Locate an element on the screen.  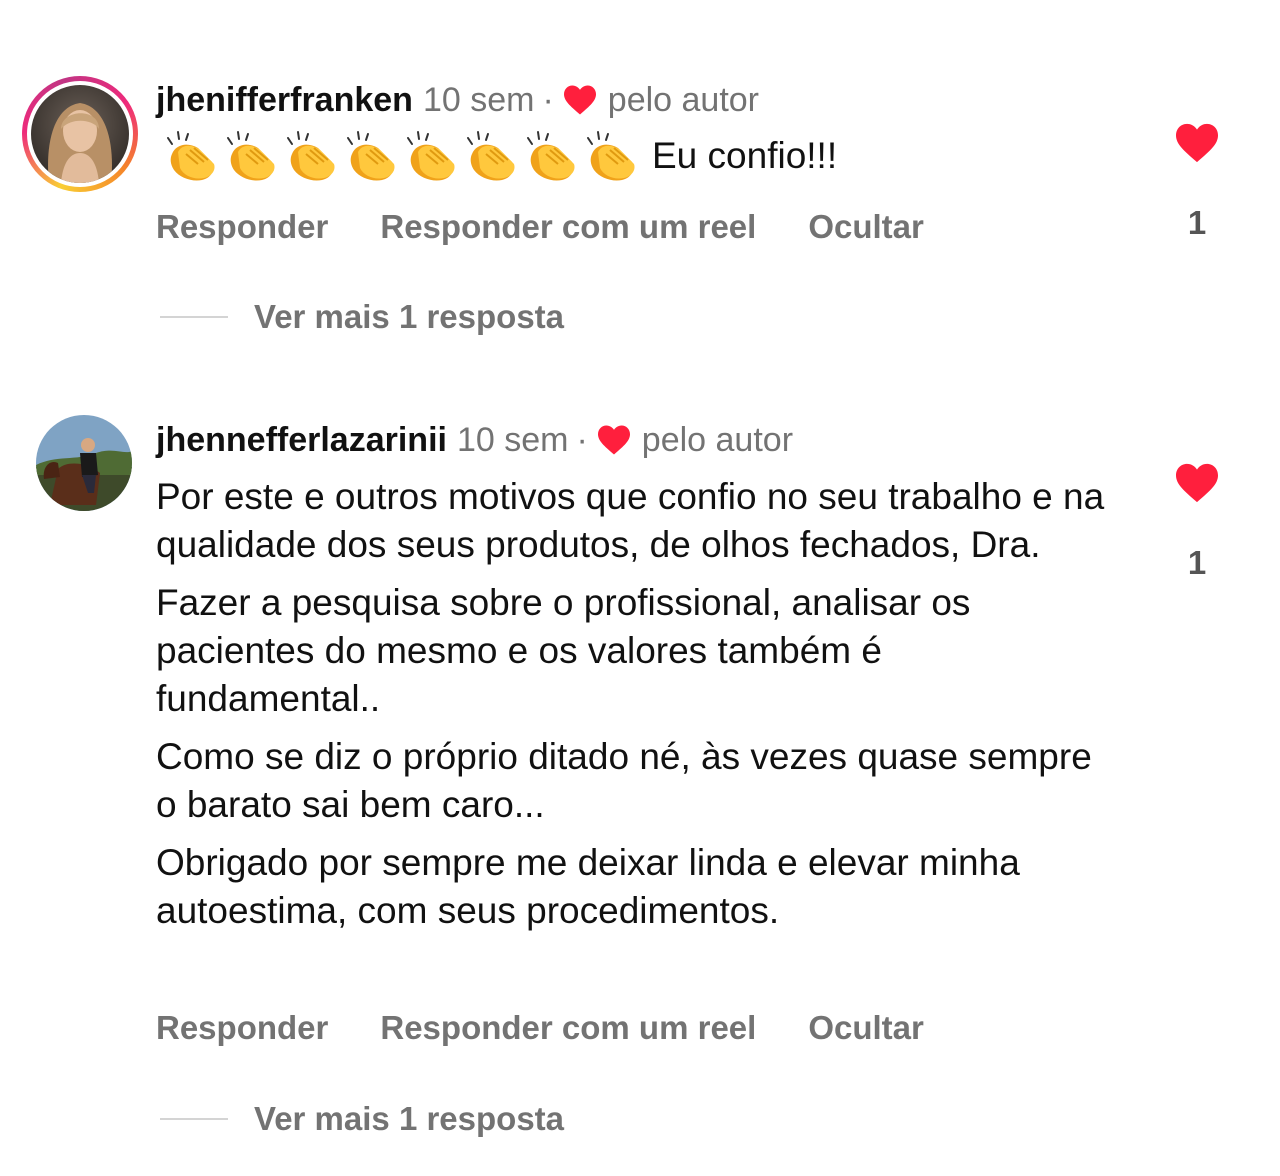
username: jhennefferlazarinii is located at coordinates (301, 440).